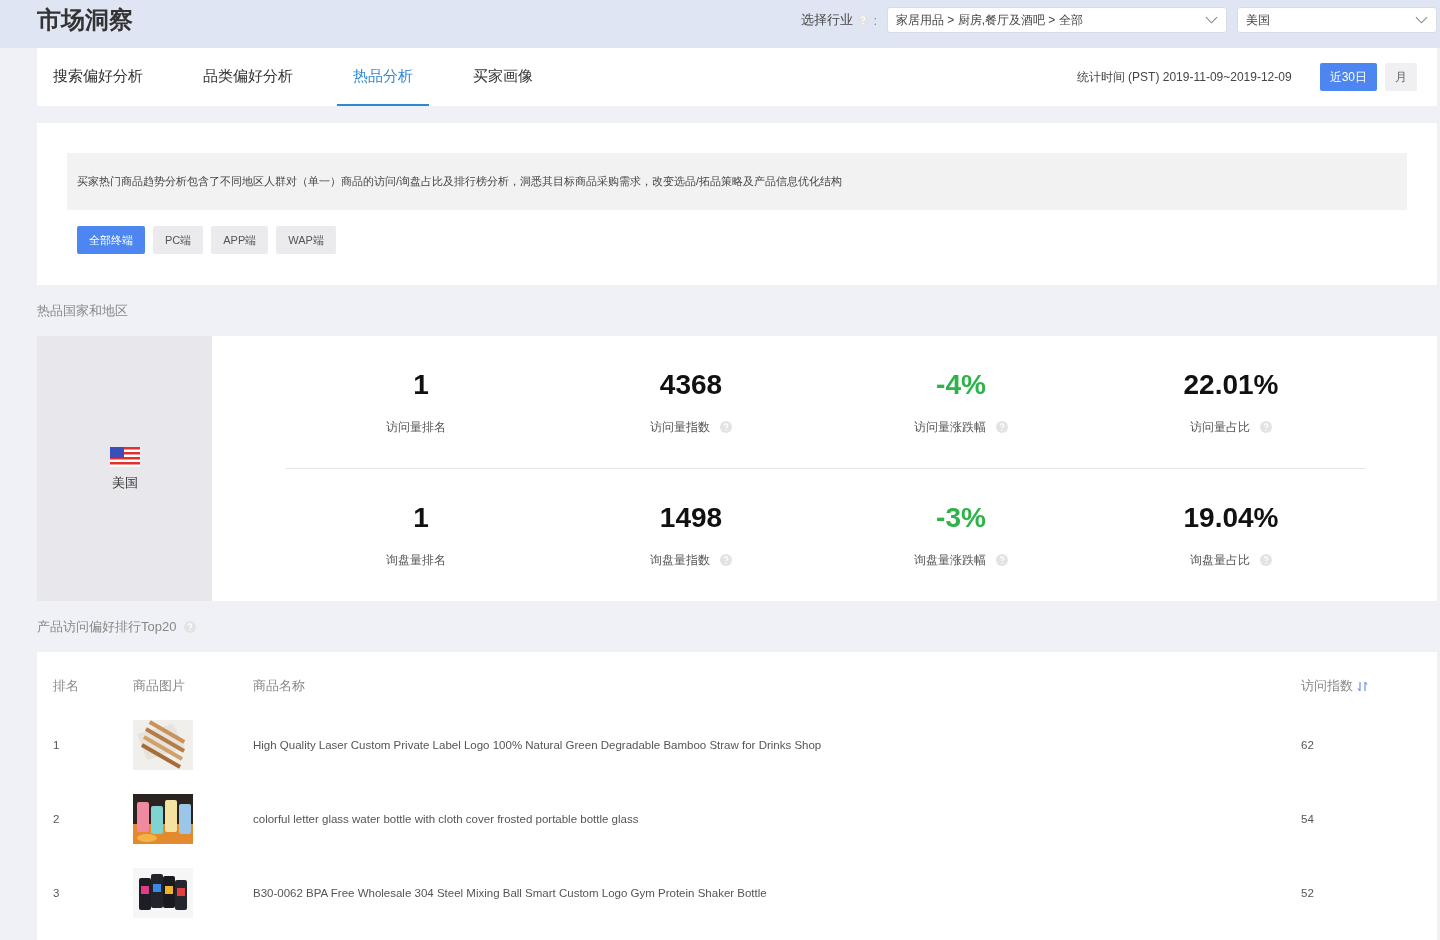  I want to click on page-title: 市场洞察, so click(85, 20).